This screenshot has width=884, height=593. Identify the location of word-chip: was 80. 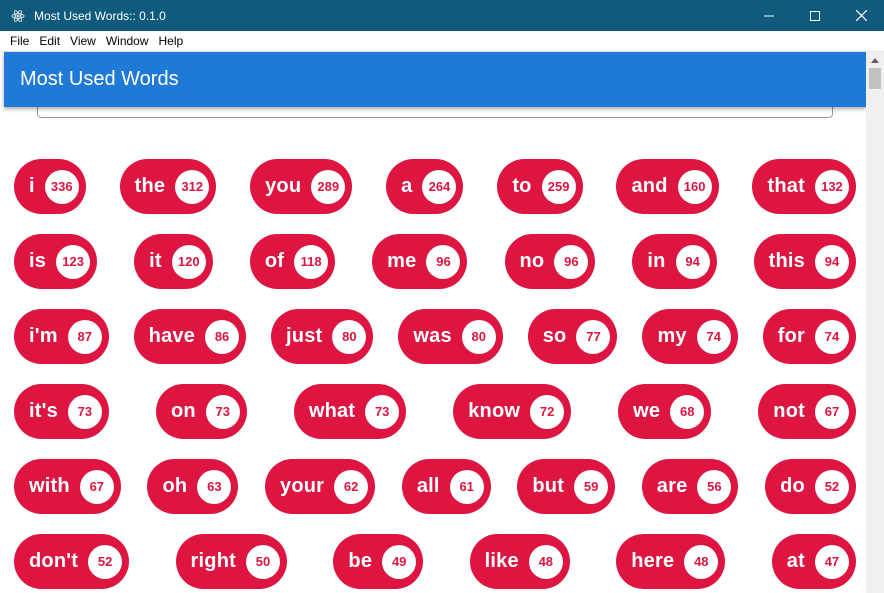
(450, 336).